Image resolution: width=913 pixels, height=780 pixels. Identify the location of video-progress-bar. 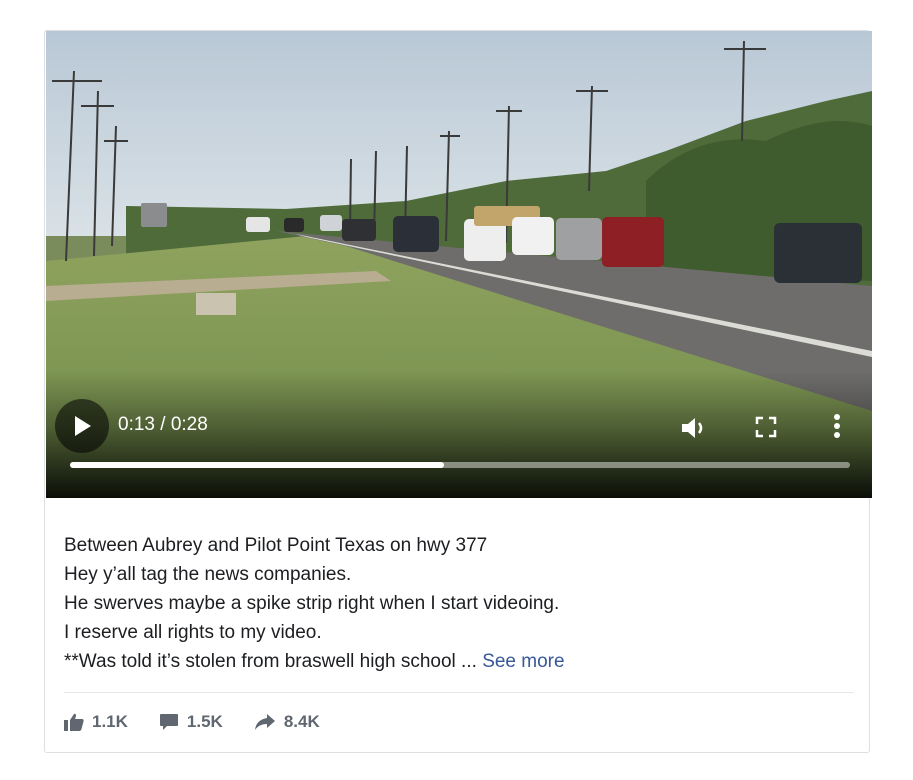
(460, 465).